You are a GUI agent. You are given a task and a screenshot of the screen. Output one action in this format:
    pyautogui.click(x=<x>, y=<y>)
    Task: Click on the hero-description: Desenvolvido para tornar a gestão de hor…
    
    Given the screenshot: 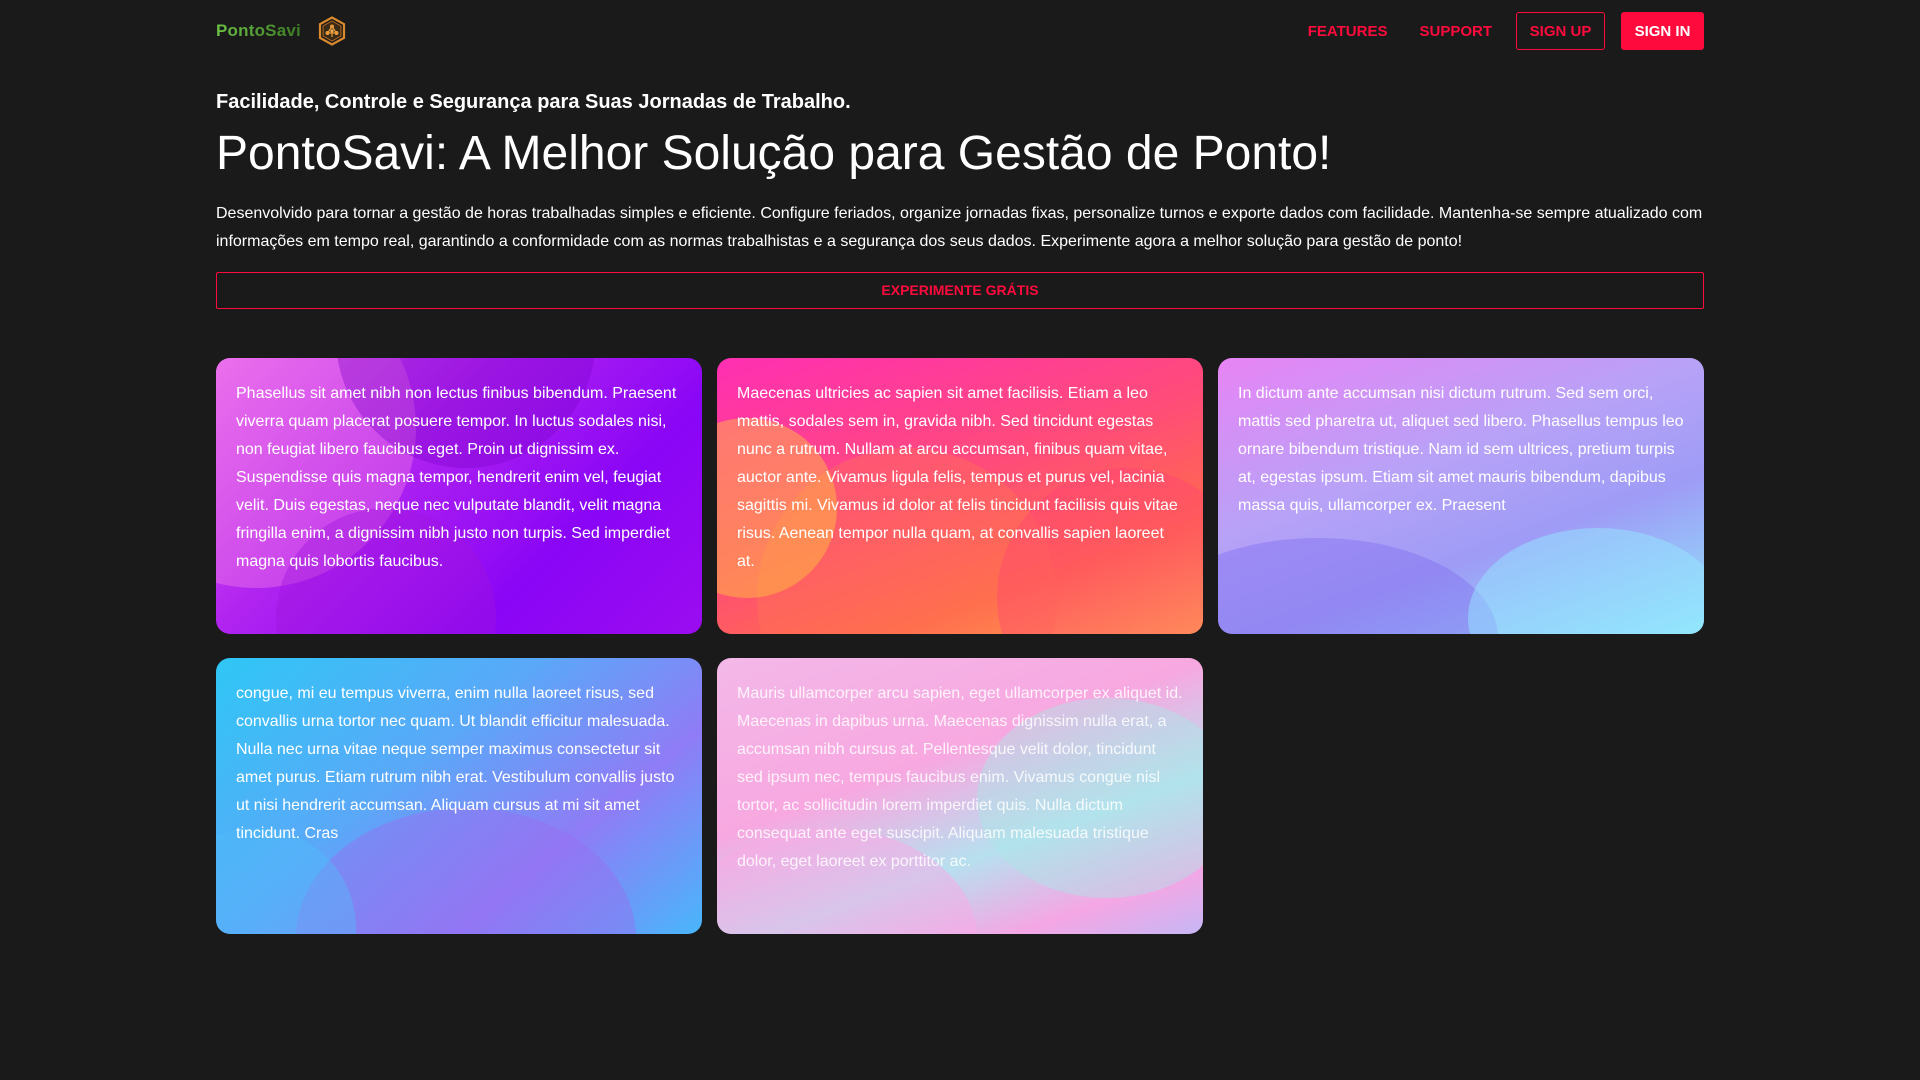 What is the action you would take?
    pyautogui.click(x=959, y=227)
    